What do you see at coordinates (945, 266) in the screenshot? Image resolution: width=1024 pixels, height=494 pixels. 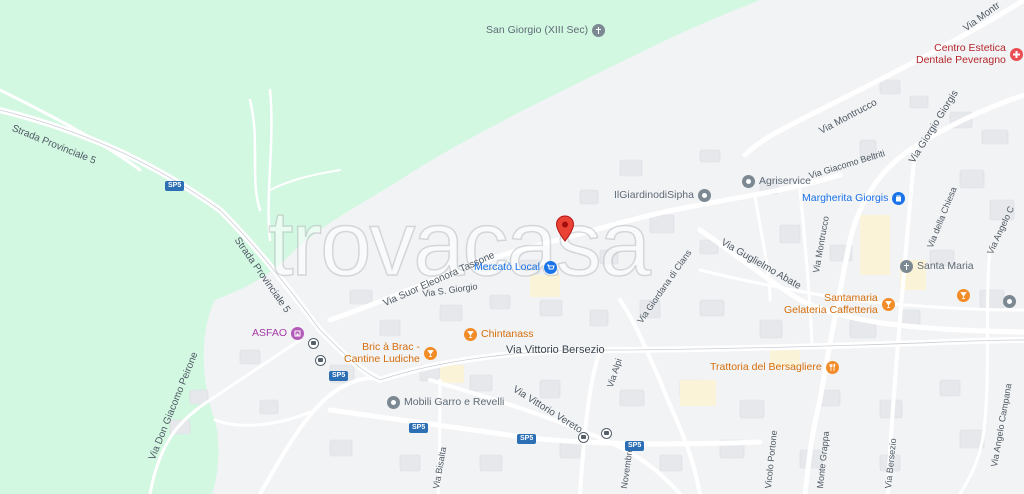 I see `poi-label: Santa Maria` at bounding box center [945, 266].